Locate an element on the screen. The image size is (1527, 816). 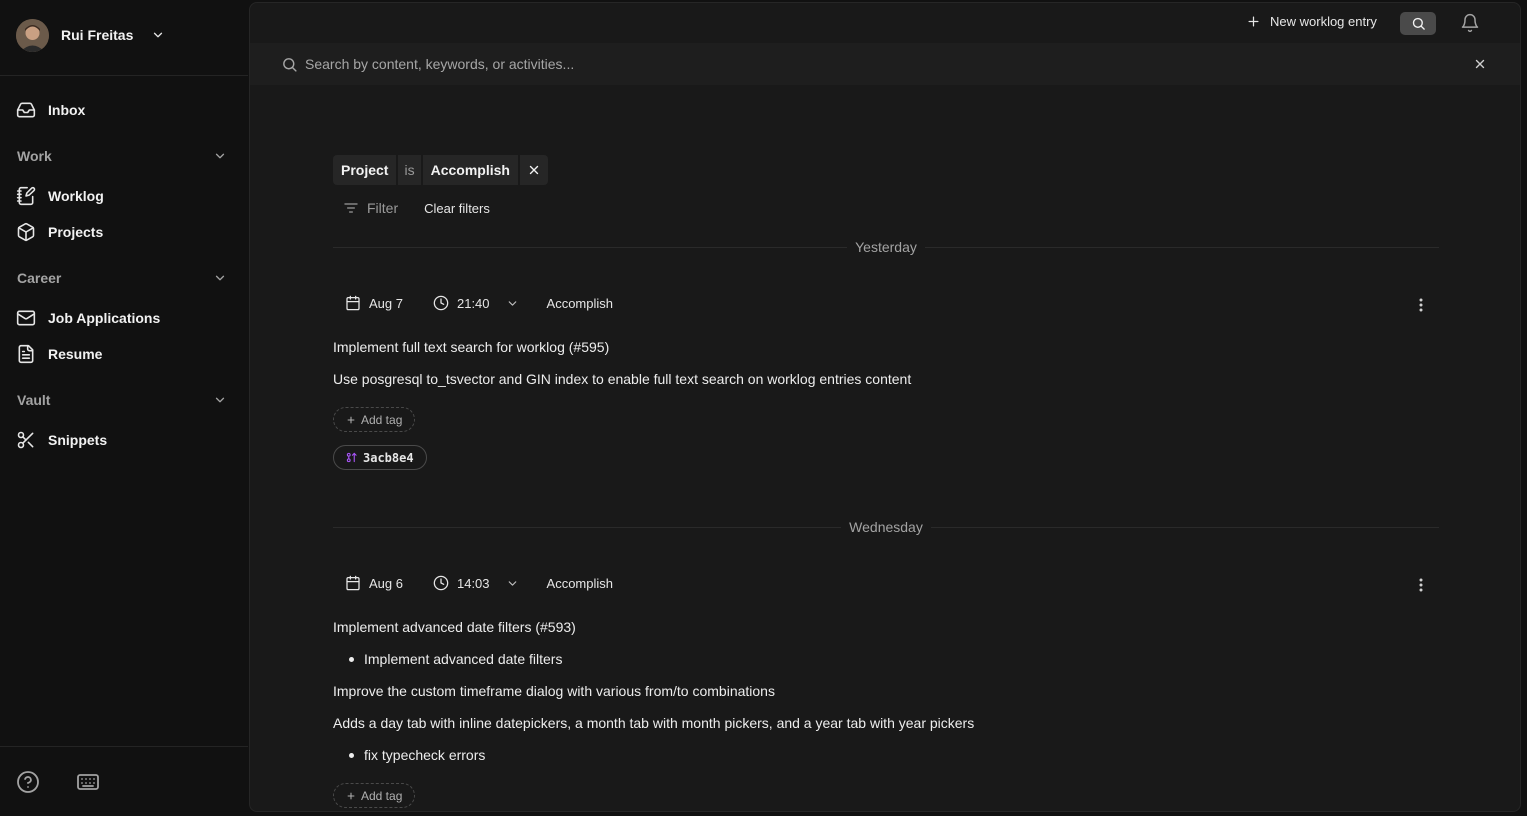
close-search-button is located at coordinates (1480, 64).